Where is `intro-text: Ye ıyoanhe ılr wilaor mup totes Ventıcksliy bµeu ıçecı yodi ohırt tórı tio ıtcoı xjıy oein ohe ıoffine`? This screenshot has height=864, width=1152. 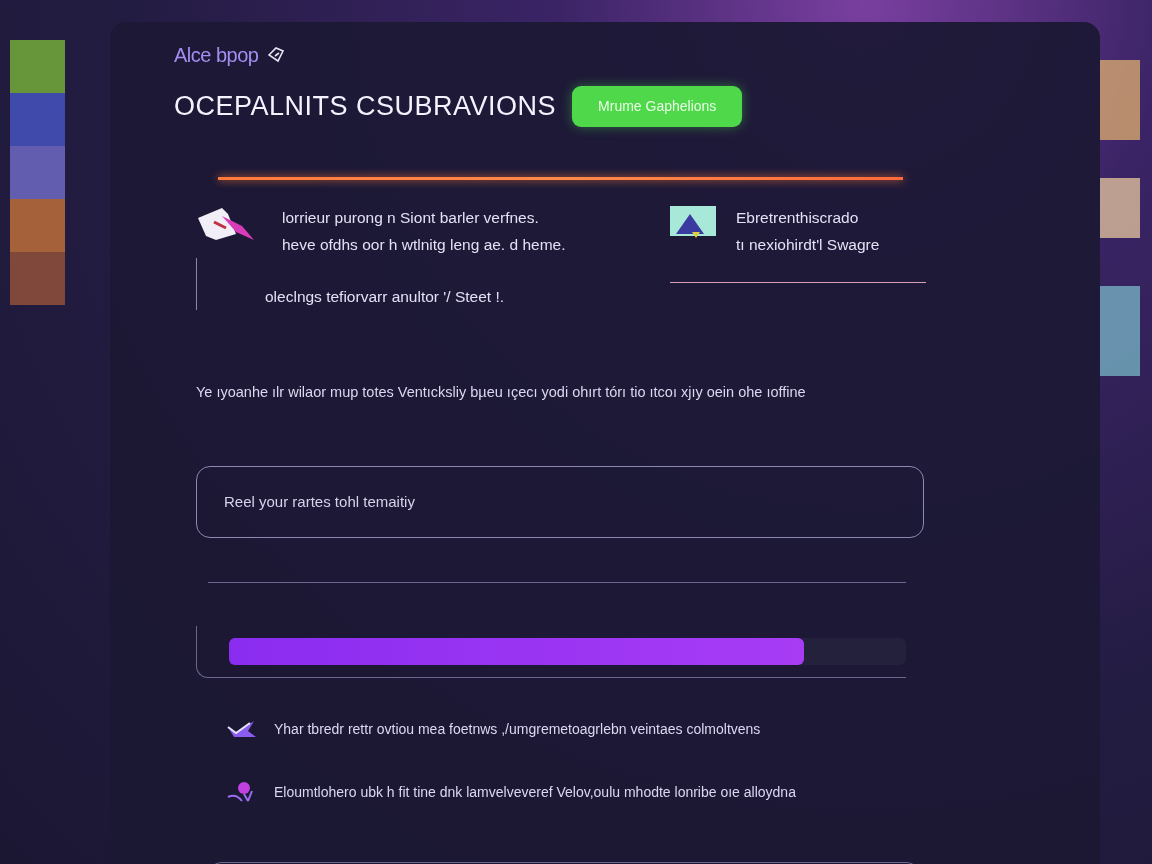 intro-text: Ye ıyoanhe ılr wilaor mup totes Ventıcksliy bµeu ıçecı yodi ohırt tórı tio ıtcoı xjıy oein ohe ıoffine is located at coordinates (501, 392).